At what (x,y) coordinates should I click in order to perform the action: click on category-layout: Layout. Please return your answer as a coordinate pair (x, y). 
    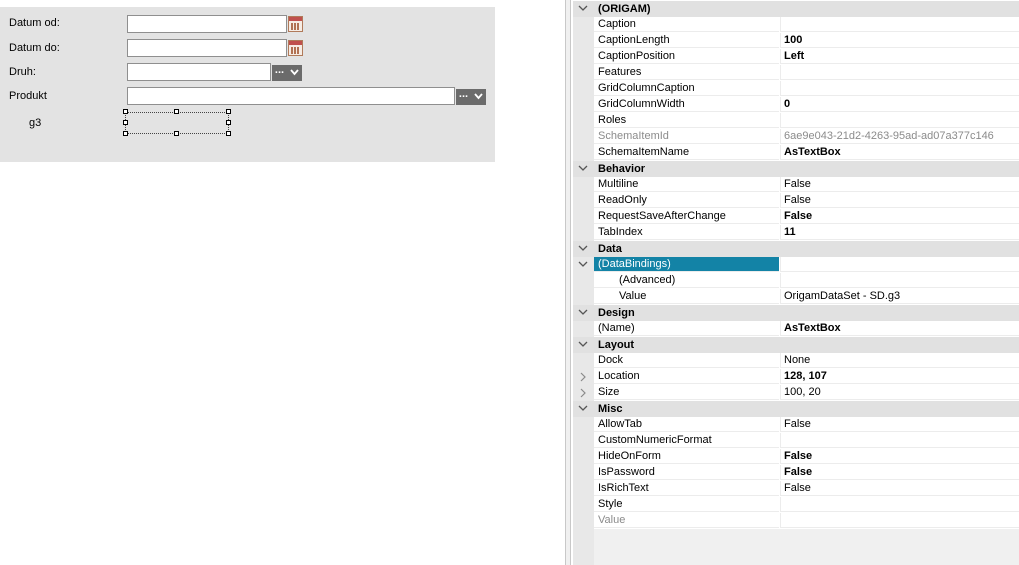
    Looking at the image, I should click on (796, 345).